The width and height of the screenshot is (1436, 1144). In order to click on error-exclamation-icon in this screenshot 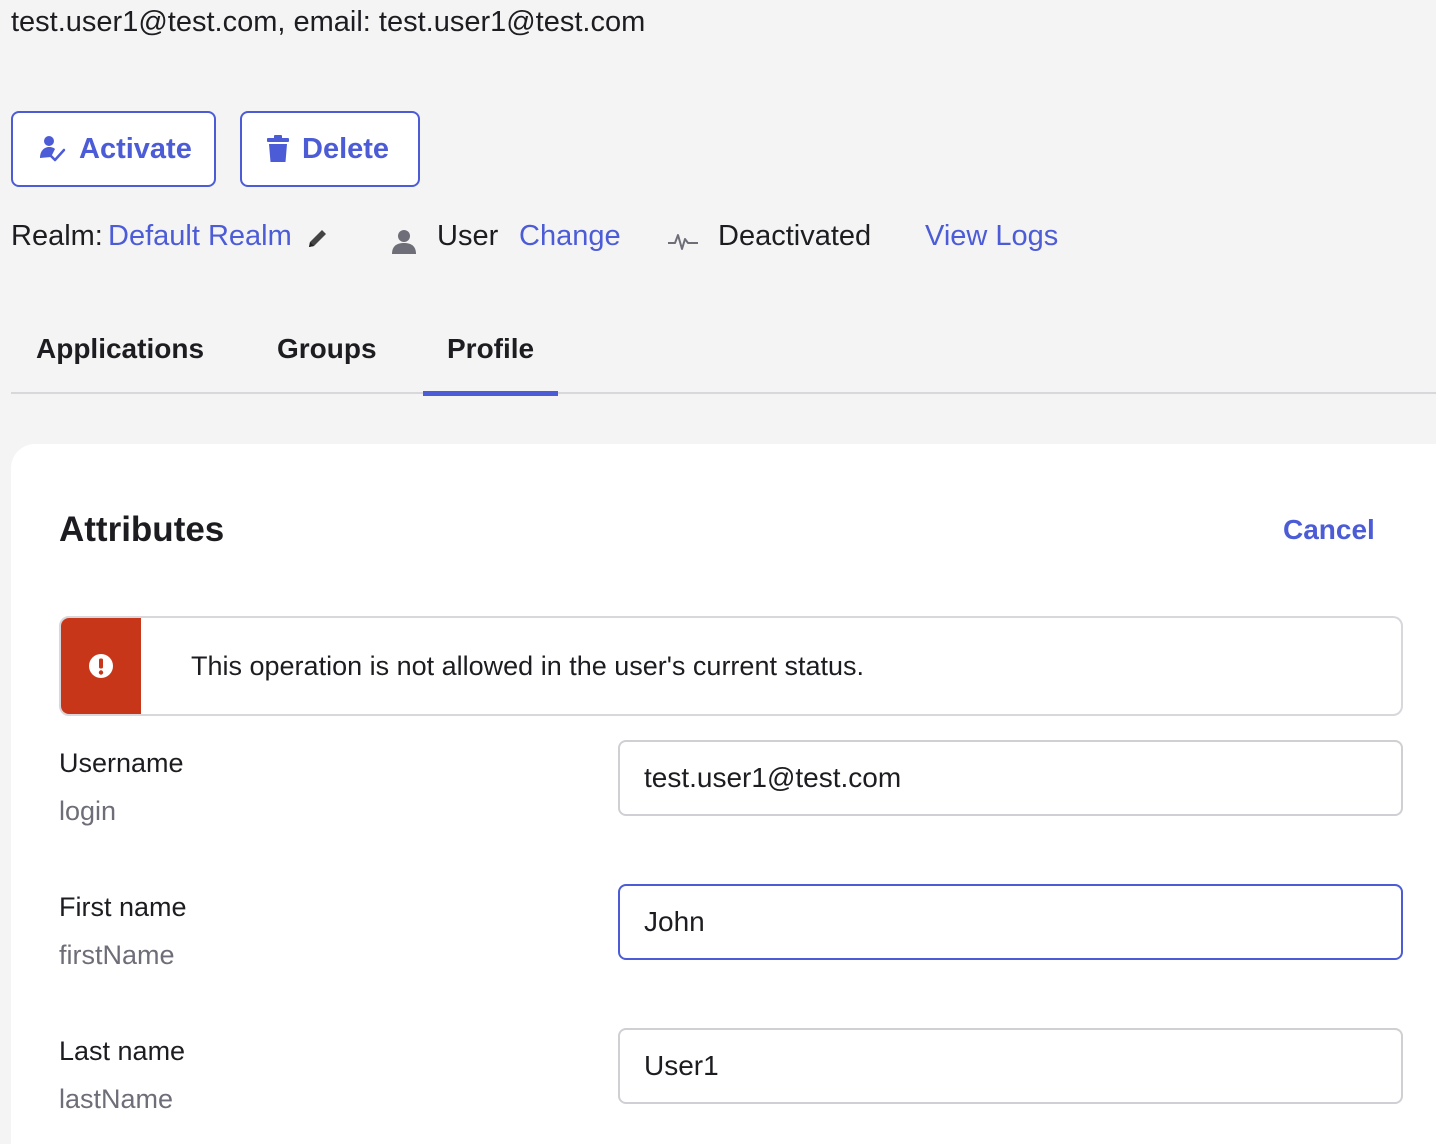, I will do `click(101, 666)`.